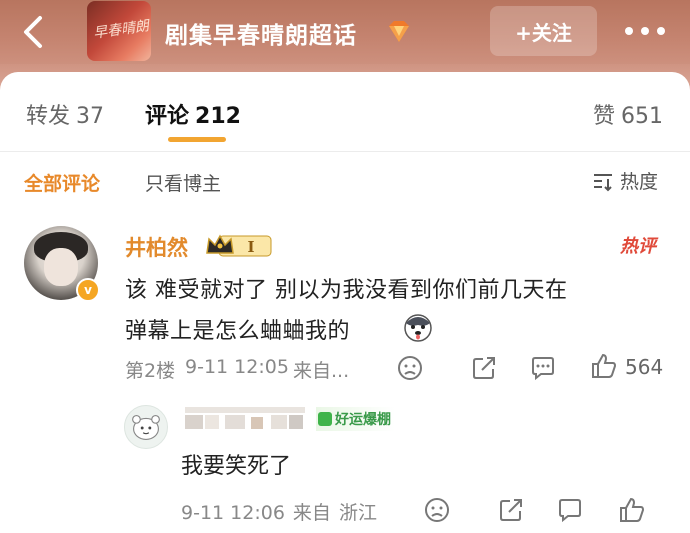 The image size is (690, 533). Describe the element at coordinates (150, 371) in the screenshot. I see `comment-floor: 第2楼` at that location.